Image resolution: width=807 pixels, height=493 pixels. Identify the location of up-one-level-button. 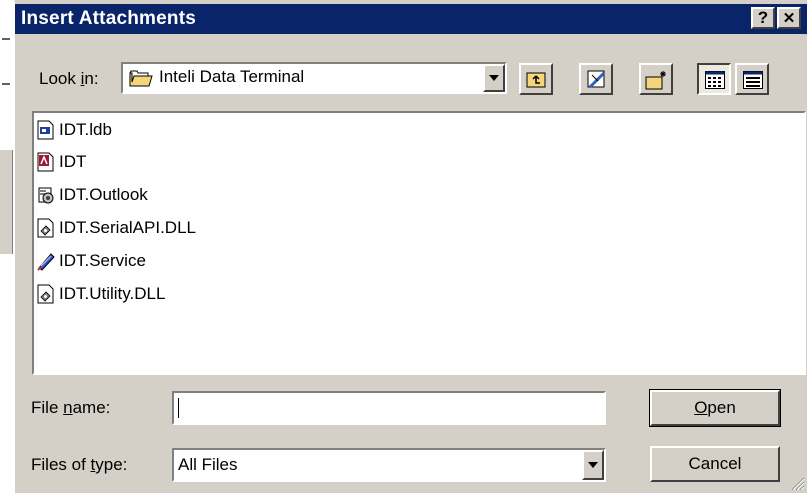
(536, 79).